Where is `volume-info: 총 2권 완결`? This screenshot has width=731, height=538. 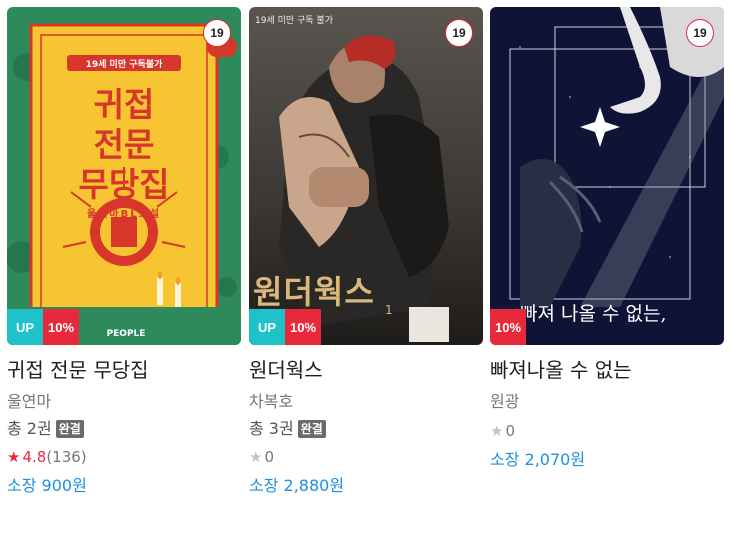
volume-info: 총 2권 완결 is located at coordinates (124, 429).